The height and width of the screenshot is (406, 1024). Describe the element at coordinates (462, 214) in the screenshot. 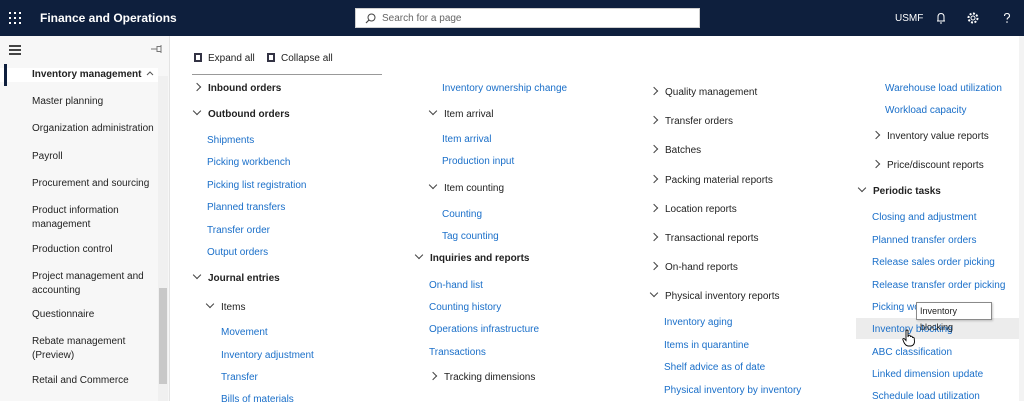

I see `link-counting: Counting` at that location.